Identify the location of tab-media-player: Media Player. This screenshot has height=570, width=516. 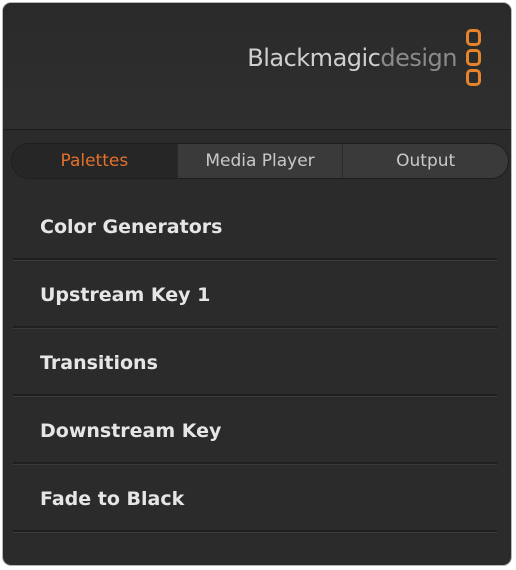
(259, 161).